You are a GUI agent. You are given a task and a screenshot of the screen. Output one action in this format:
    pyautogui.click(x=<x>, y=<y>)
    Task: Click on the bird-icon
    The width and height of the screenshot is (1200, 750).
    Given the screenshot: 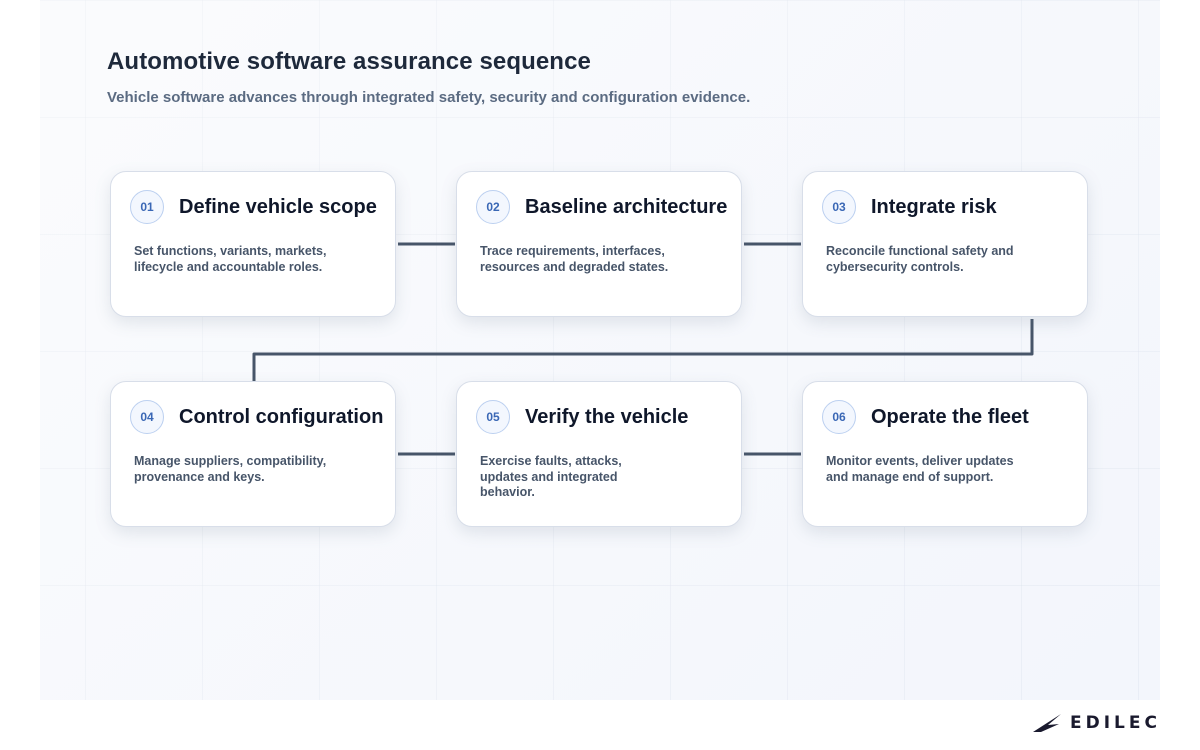 What is the action you would take?
    pyautogui.click(x=1047, y=723)
    